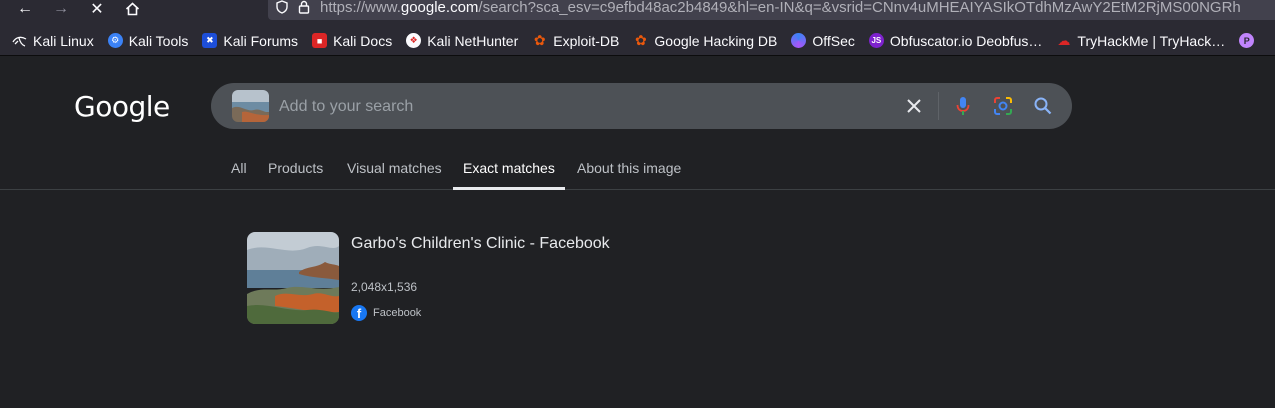 Image resolution: width=1275 pixels, height=408 pixels. What do you see at coordinates (586, 40) in the screenshot?
I see `bookmark-label: Exploit-DB` at bounding box center [586, 40].